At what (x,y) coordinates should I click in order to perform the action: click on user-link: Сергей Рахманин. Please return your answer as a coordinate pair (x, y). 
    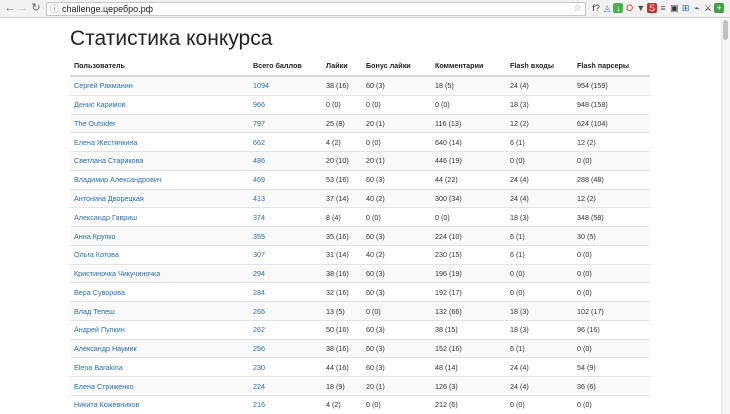
    Looking at the image, I should click on (103, 85).